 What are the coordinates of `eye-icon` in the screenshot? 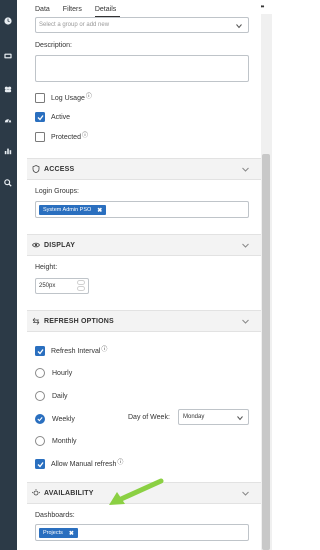 It's located at (36, 245).